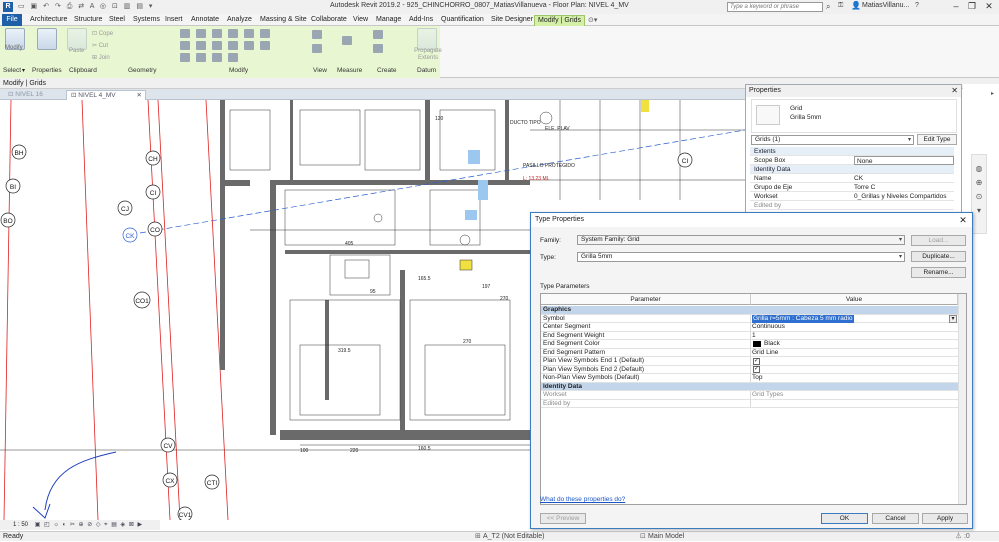  I want to click on tab-annotate: Annotate, so click(205, 20).